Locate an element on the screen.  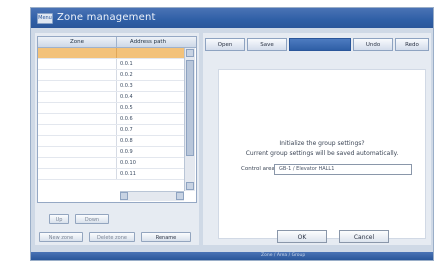
table-row: 0.0.7 is located at coordinates (112, 130).